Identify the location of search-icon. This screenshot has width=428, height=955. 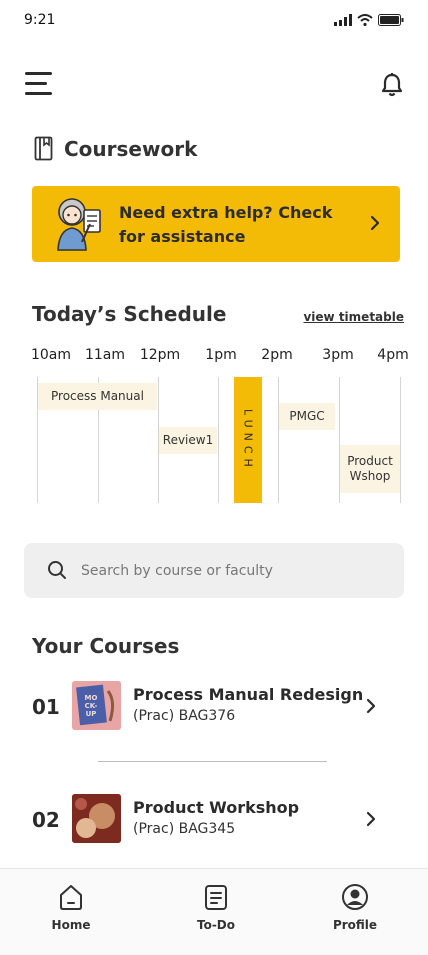
(57, 570).